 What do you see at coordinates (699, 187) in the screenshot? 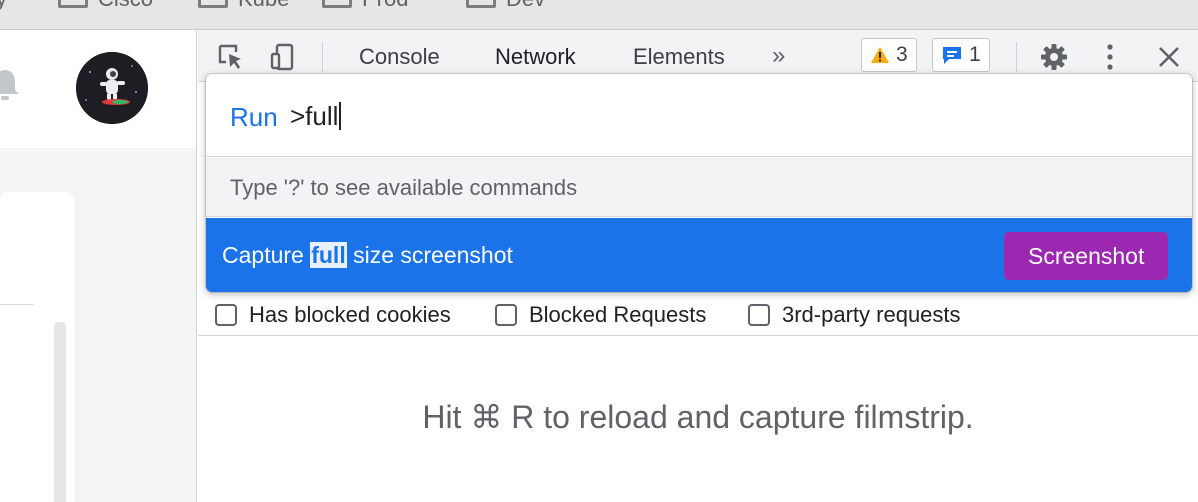
I see `command-hint: Type '?' to see available commands` at bounding box center [699, 187].